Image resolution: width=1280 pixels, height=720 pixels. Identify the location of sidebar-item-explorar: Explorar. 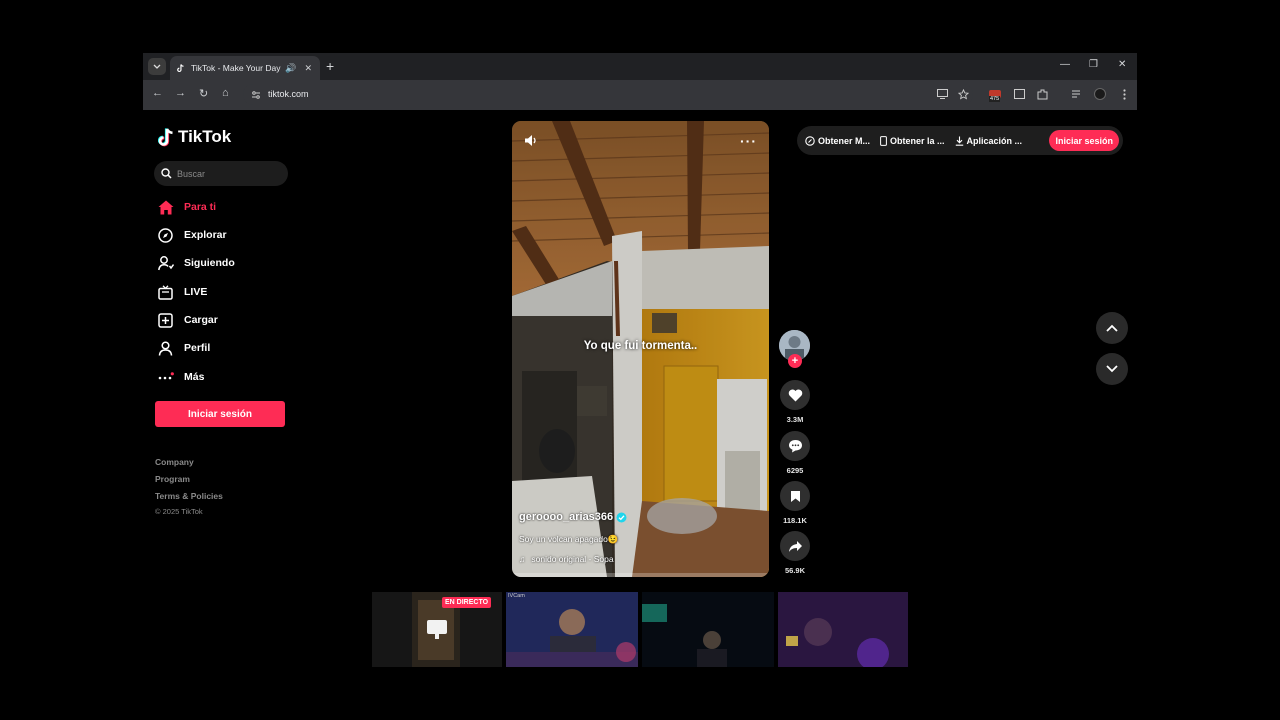
(222, 235).